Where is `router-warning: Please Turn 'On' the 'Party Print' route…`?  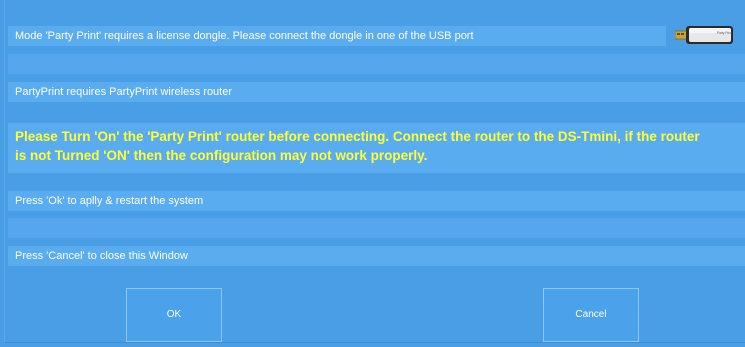
router-warning: Please Turn 'On' the 'Party Print' route… is located at coordinates (376, 148).